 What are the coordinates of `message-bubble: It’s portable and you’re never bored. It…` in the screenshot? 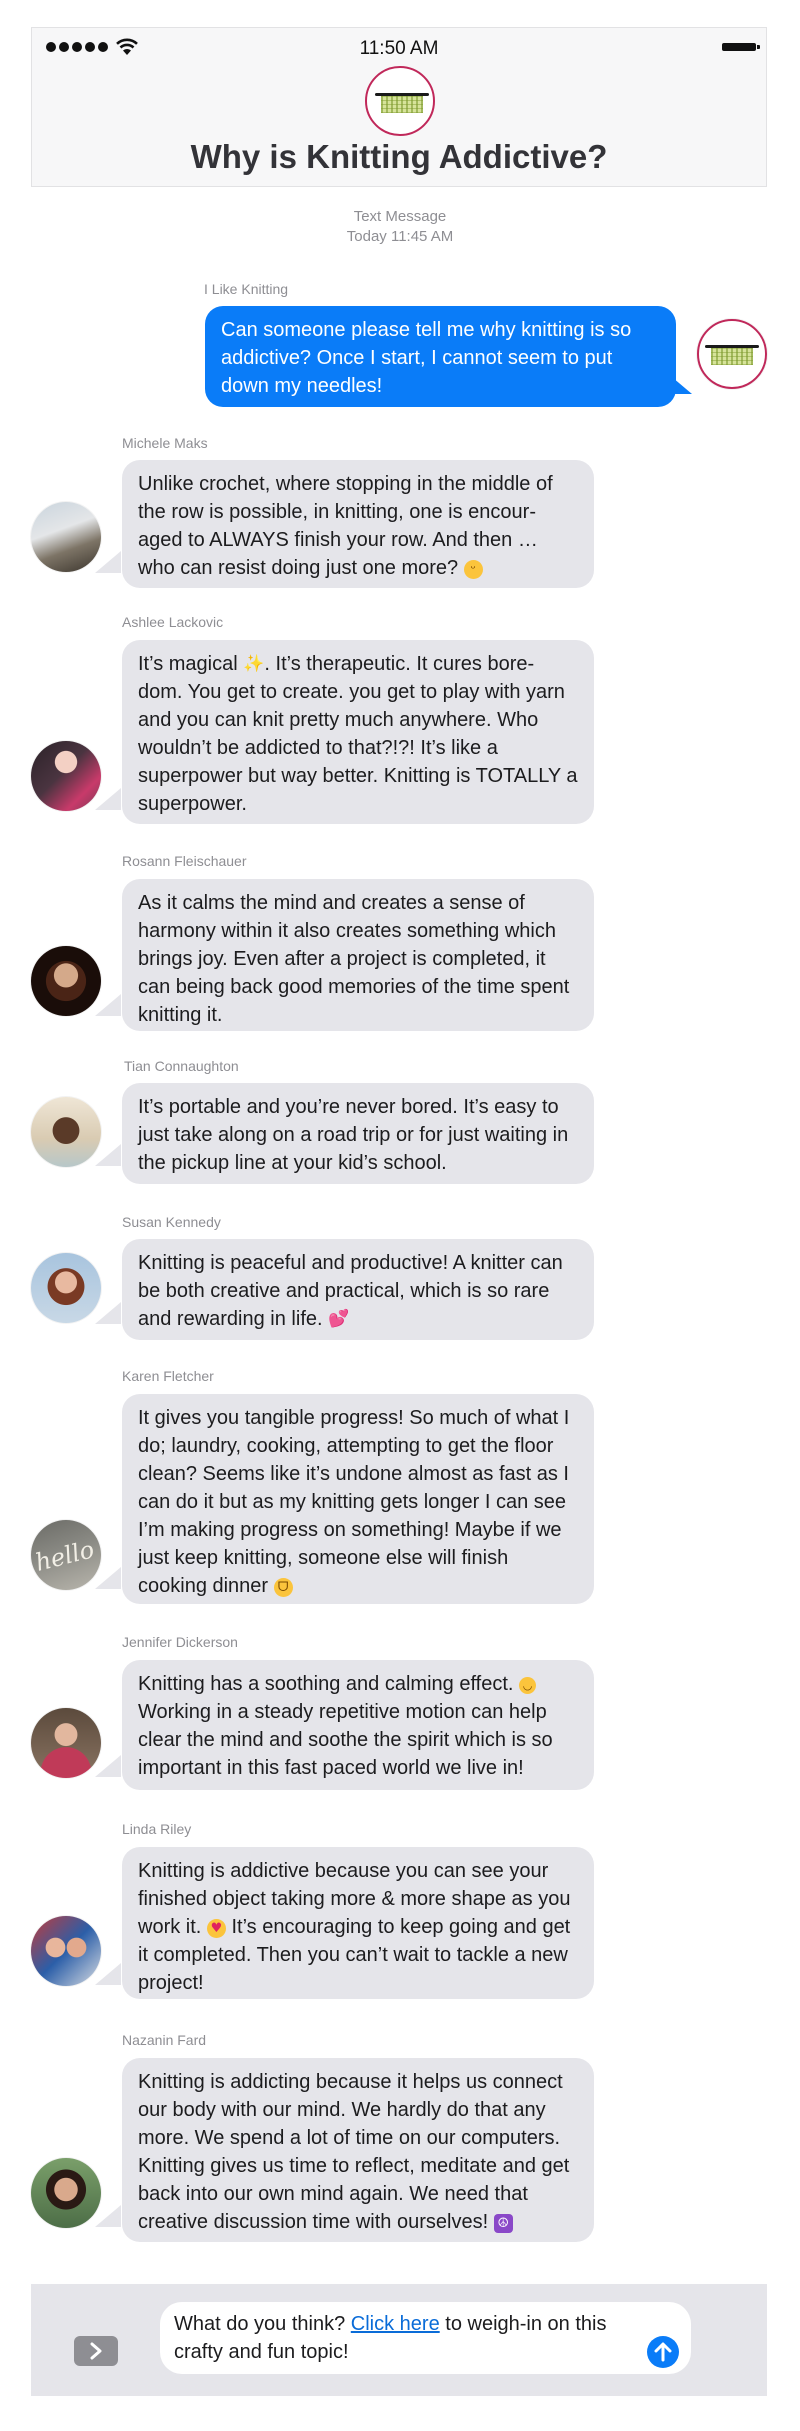 It's located at (358, 1133).